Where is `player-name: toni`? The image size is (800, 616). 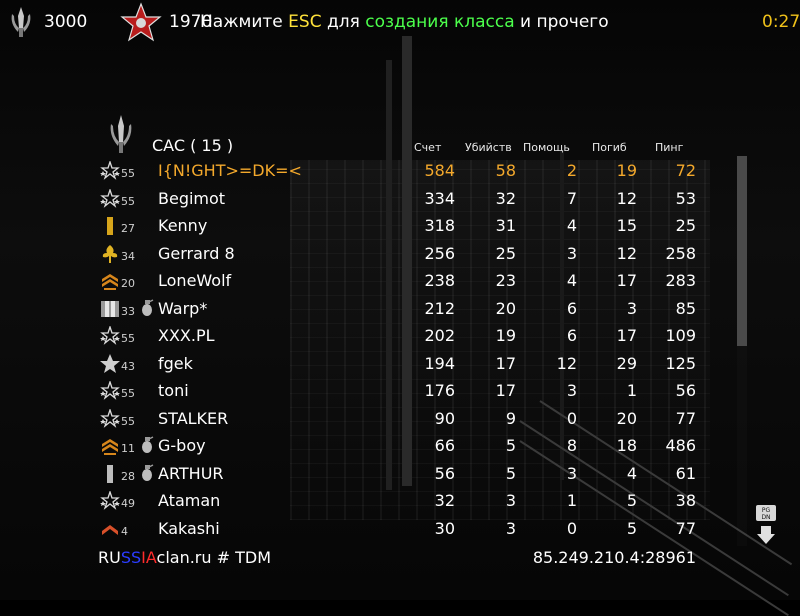 player-name: toni is located at coordinates (173, 390).